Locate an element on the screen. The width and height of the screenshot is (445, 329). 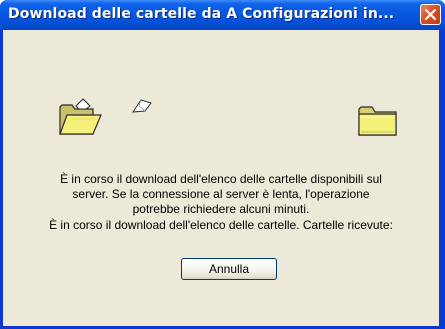
info-line-3: potrebbe richiedere alcuni minuti. is located at coordinates (221, 209).